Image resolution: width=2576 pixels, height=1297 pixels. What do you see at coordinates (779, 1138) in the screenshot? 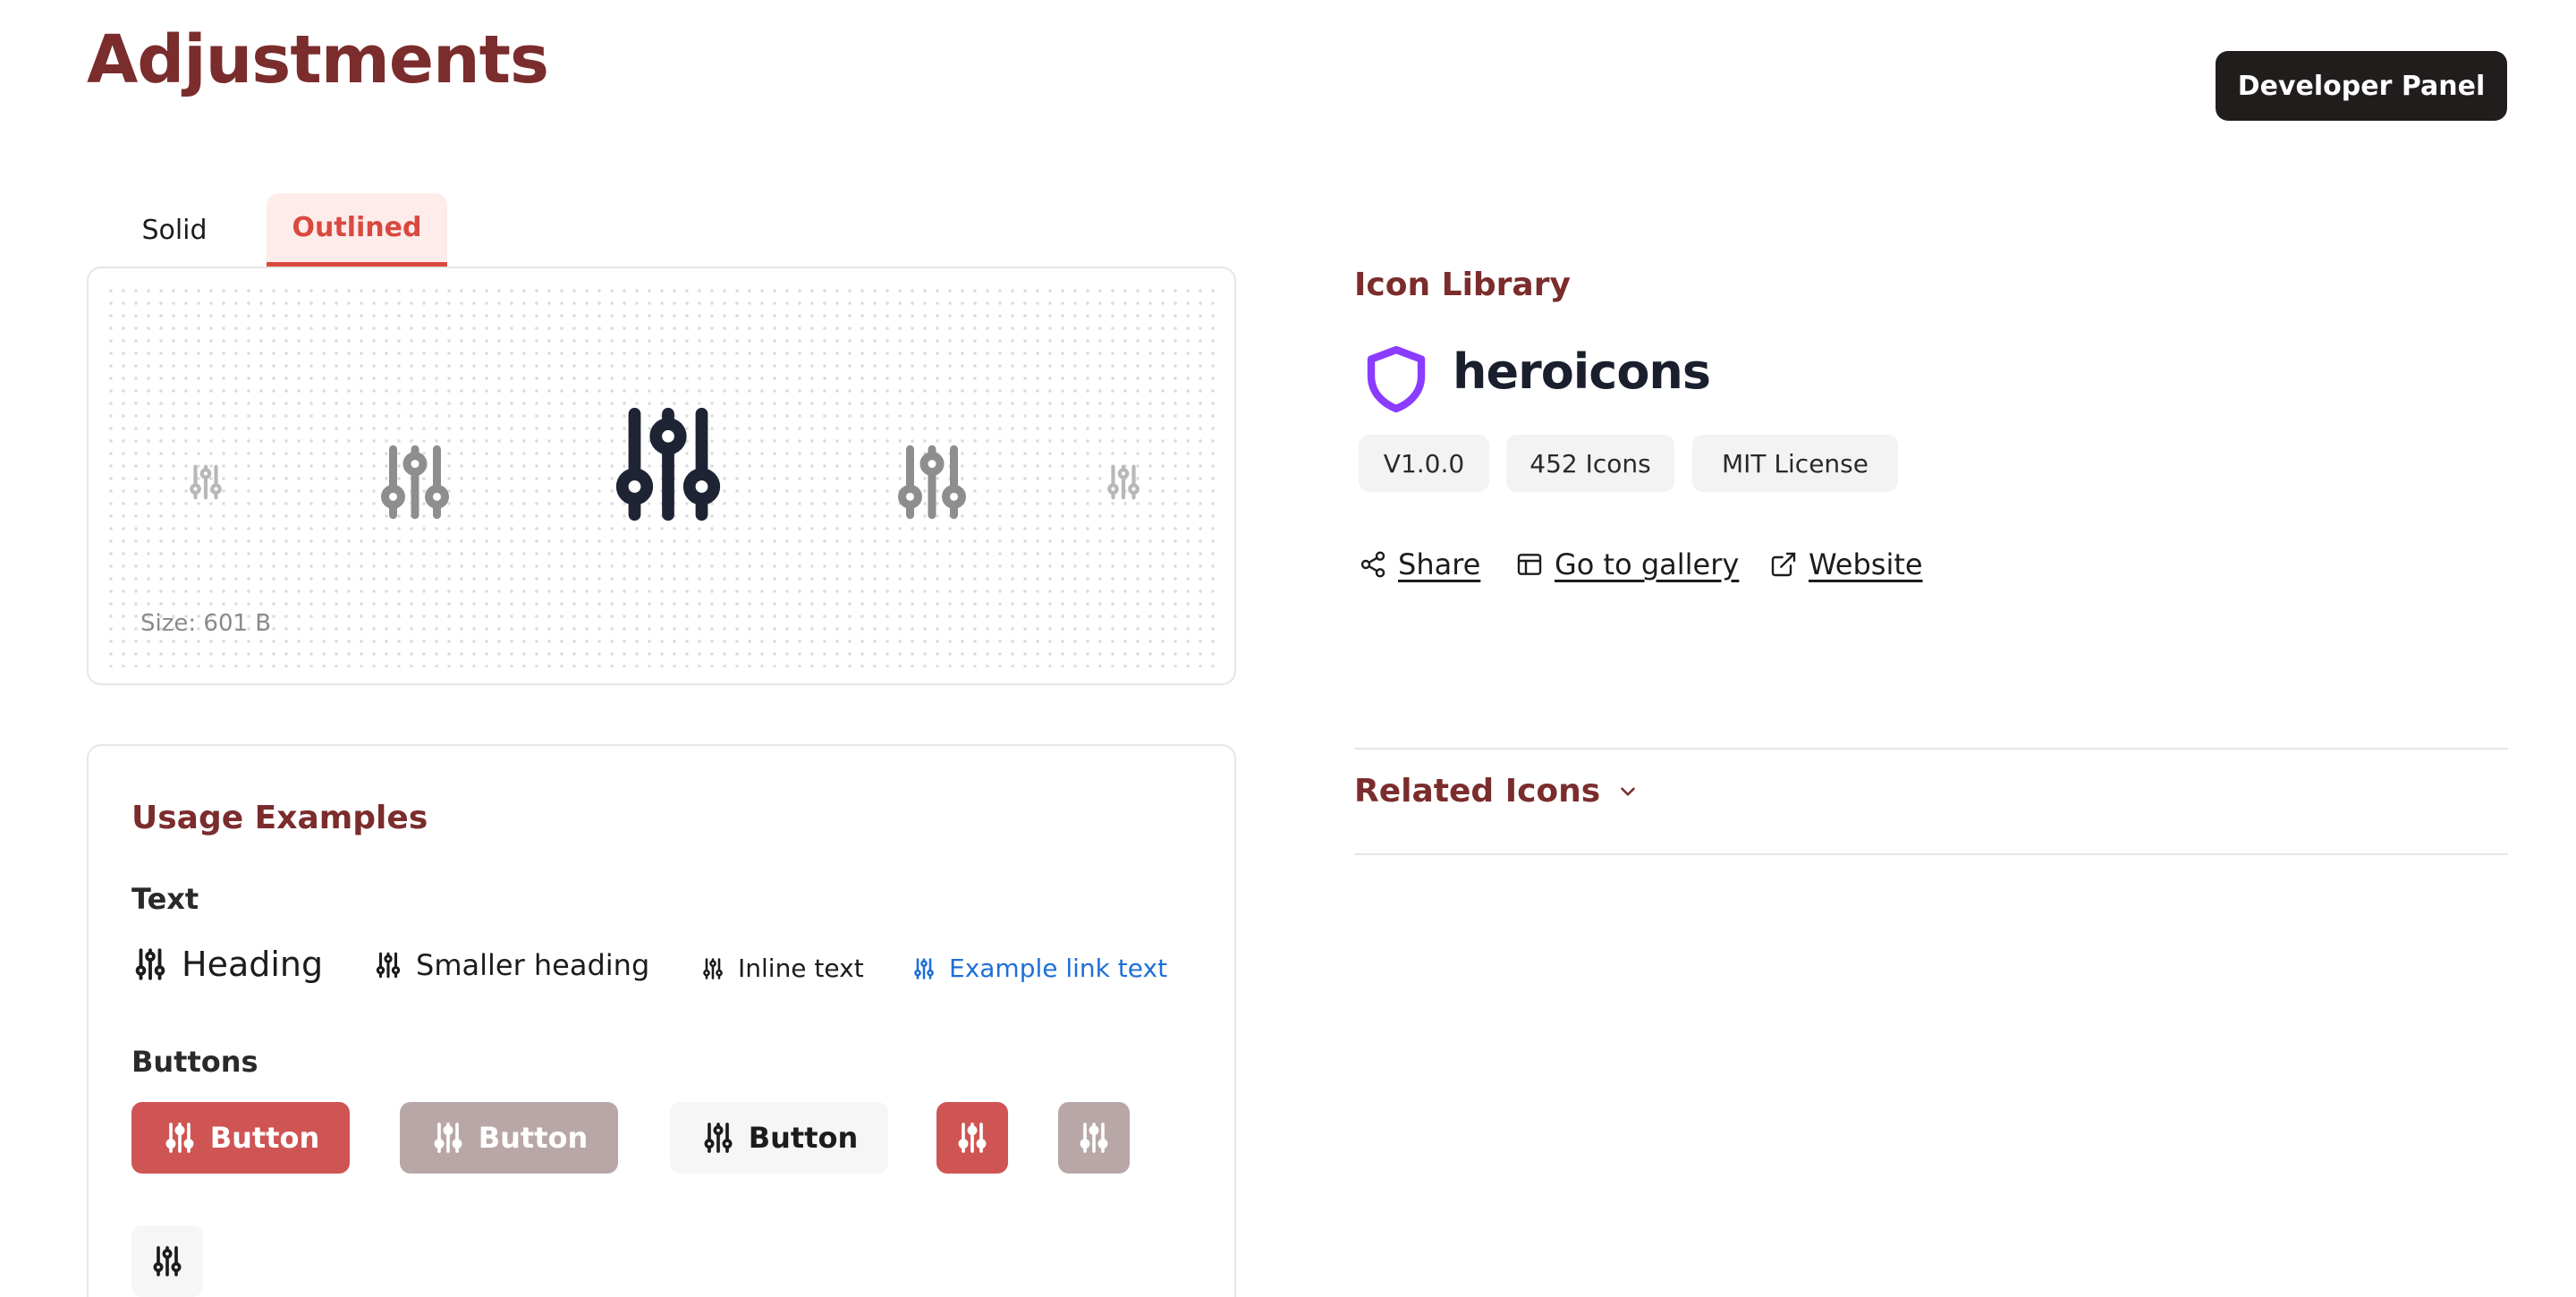
I see `example-button-ghost: Button` at bounding box center [779, 1138].